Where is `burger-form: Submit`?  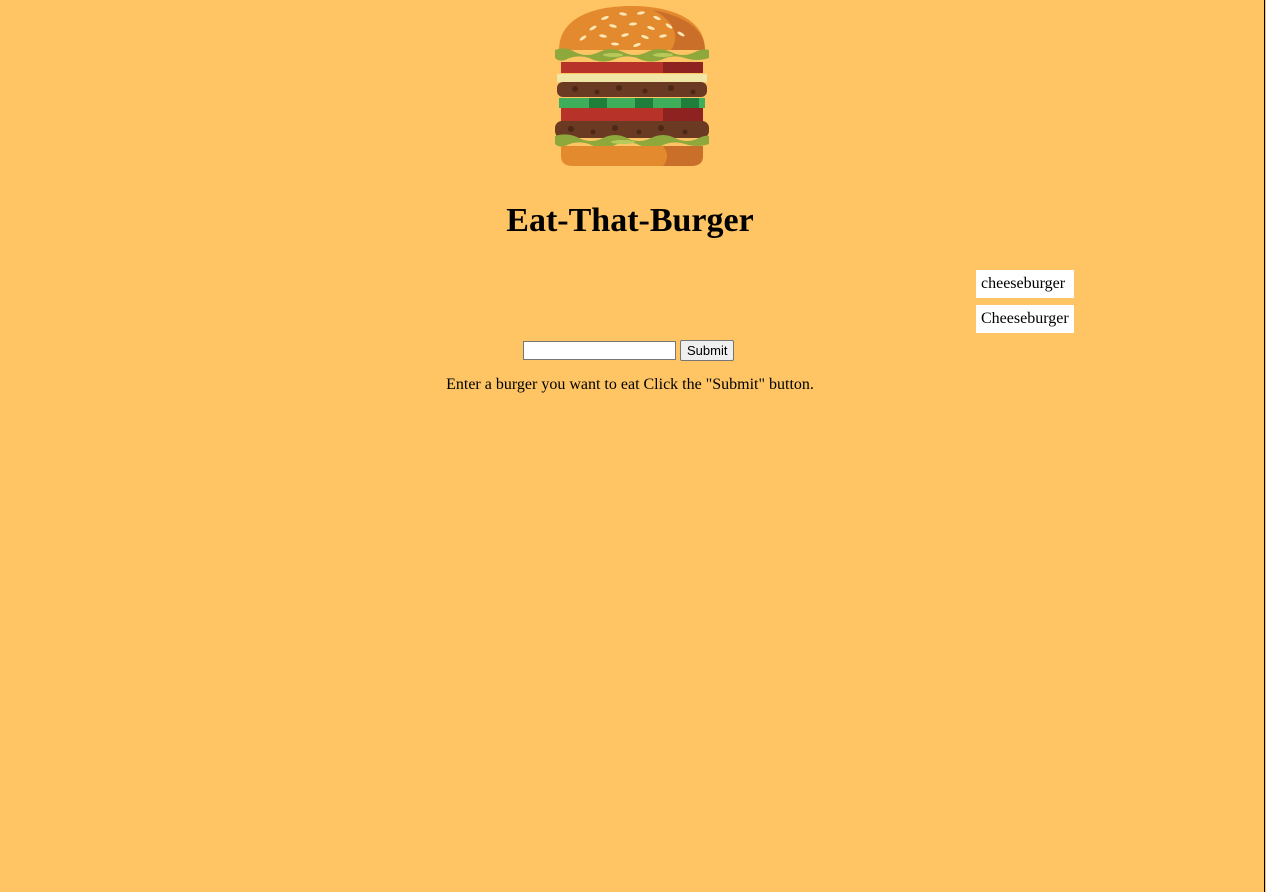
burger-form: Submit is located at coordinates (629, 350).